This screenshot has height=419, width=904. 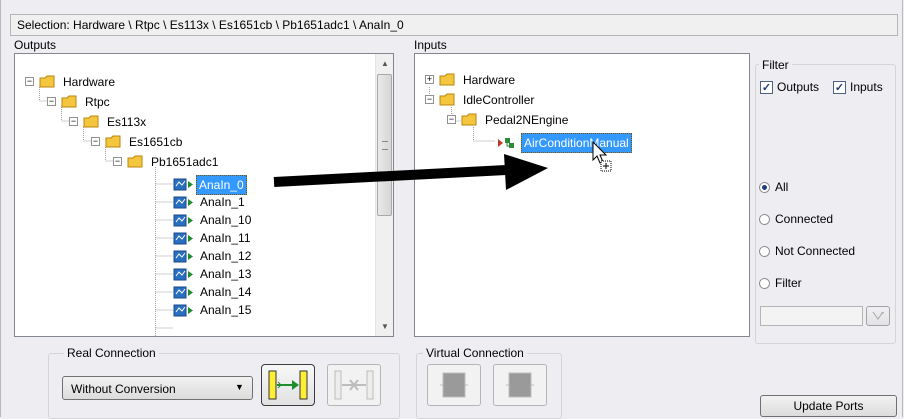 What do you see at coordinates (773, 187) in the screenshot?
I see `radio-all: All` at bounding box center [773, 187].